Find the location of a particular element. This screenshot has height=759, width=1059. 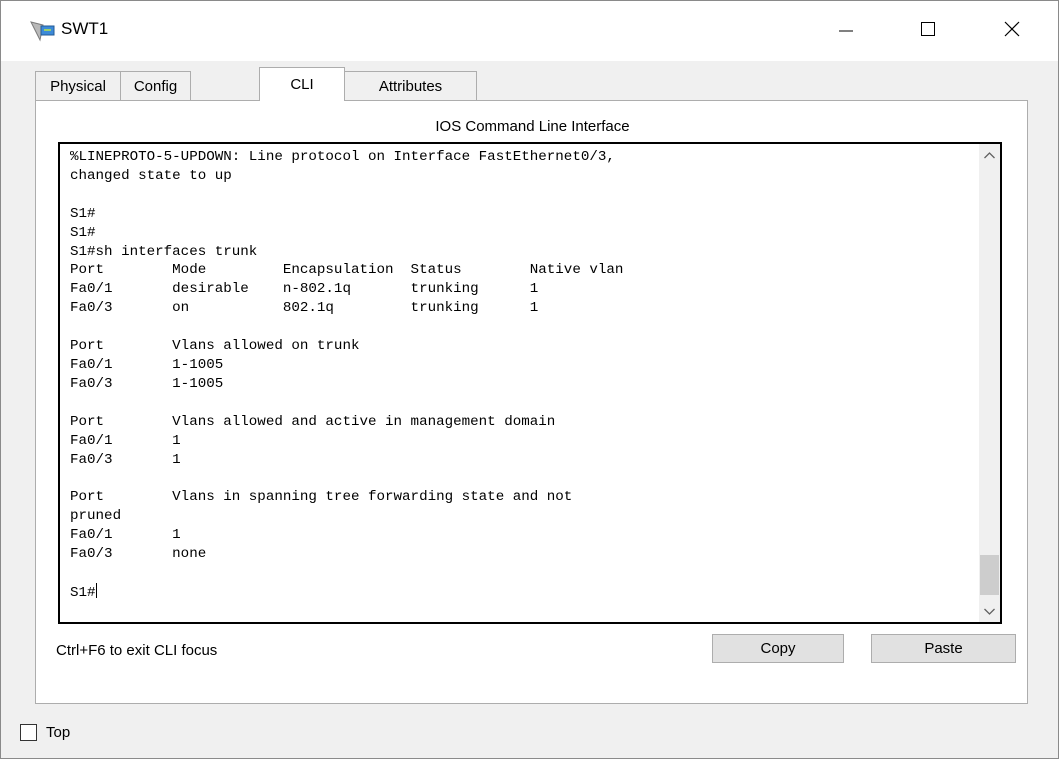

copy-button: Copy is located at coordinates (778, 648).